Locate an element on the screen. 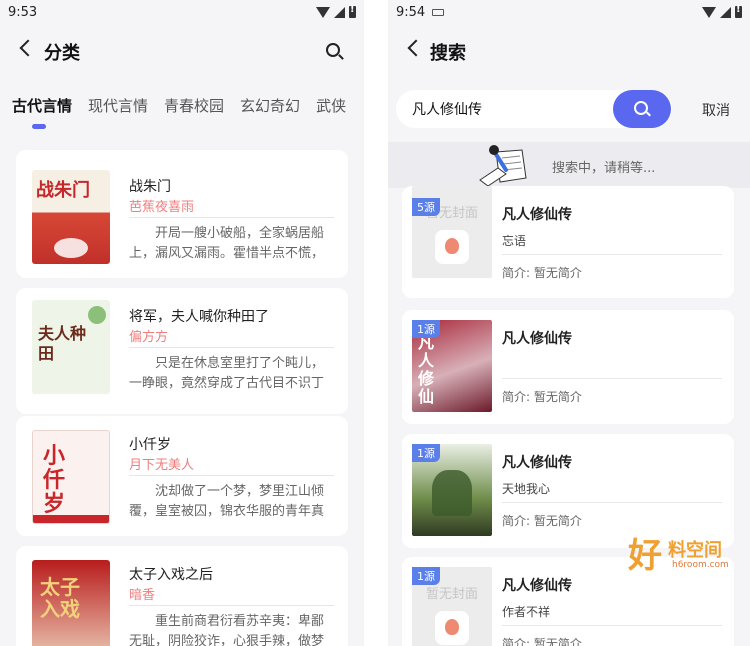  book-author: 芭蕉夜喜雨 is located at coordinates (162, 207).